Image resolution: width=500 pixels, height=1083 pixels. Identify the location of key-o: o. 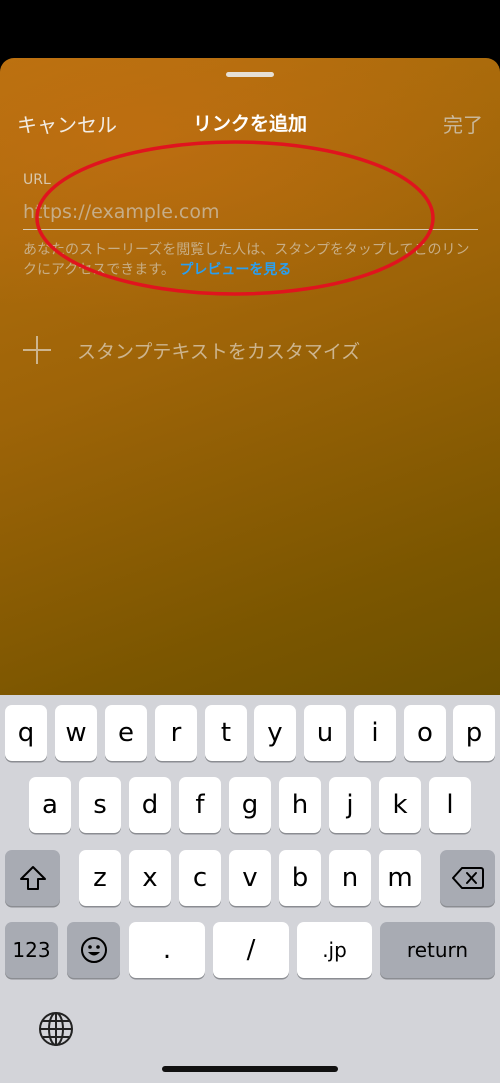
(425, 733).